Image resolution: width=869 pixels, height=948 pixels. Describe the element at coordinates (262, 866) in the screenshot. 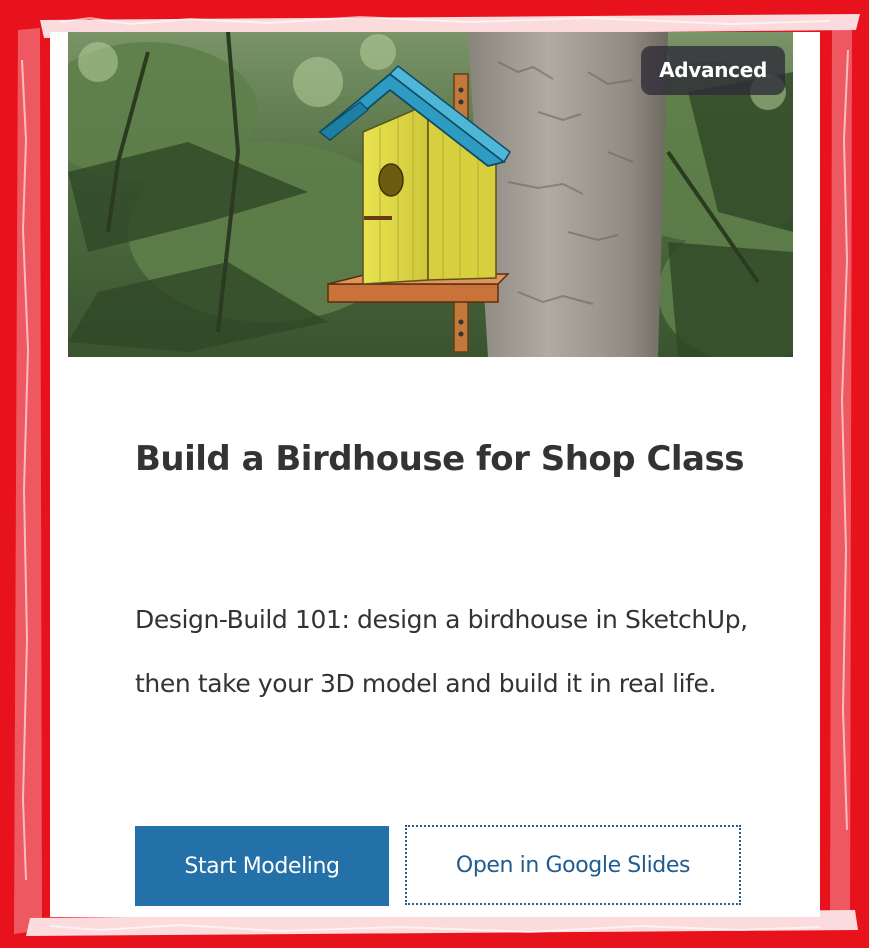

I see `start-modeling-button: Start Modeling` at that location.